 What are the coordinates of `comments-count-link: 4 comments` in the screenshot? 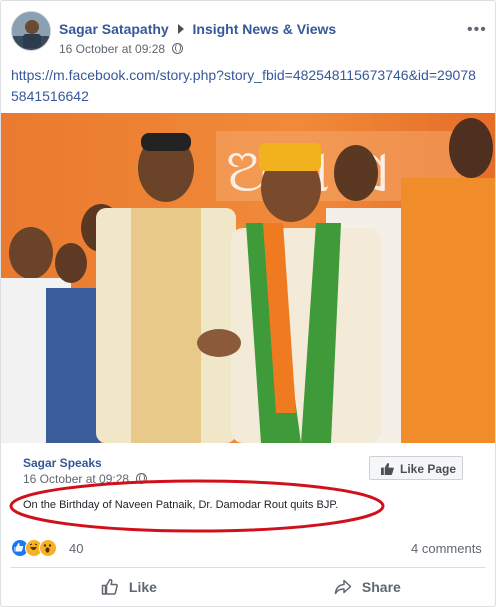 It's located at (446, 548).